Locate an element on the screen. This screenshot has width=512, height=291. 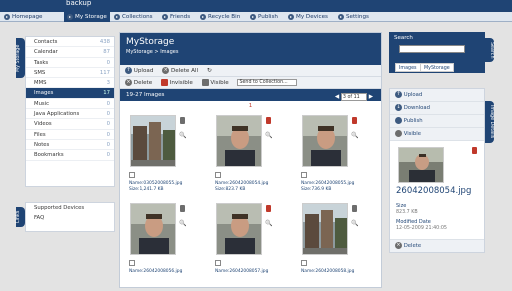
image-card: 🔍 Name:03052008055.jpg Size:1,241.7 KB is located at coordinates (155, 159).